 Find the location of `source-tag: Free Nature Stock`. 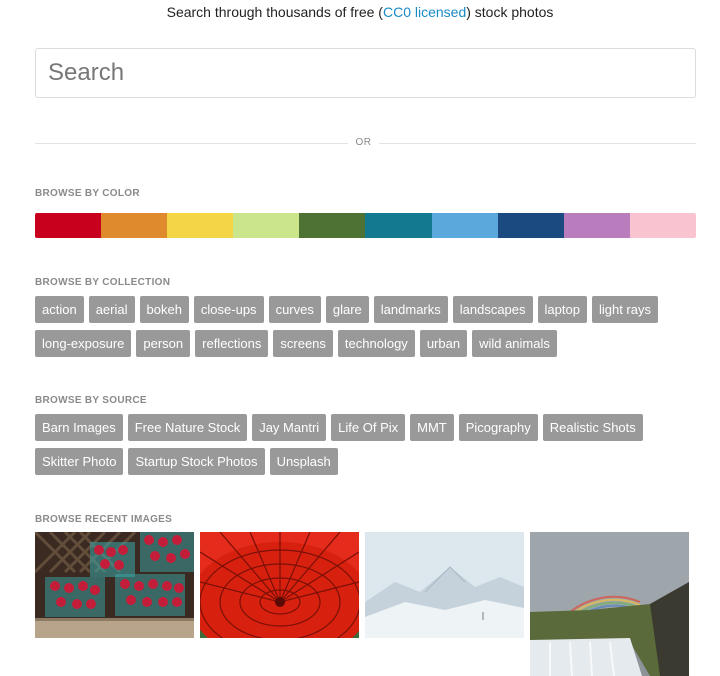

source-tag: Free Nature Stock is located at coordinates (187, 427).